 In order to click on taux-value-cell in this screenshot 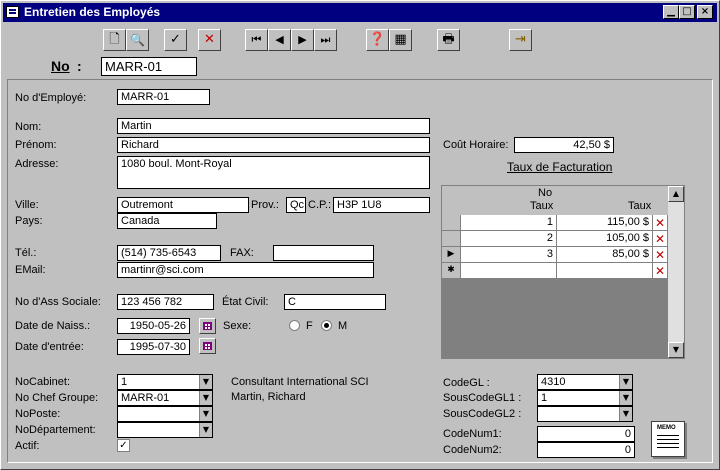, I will do `click(605, 271)`.